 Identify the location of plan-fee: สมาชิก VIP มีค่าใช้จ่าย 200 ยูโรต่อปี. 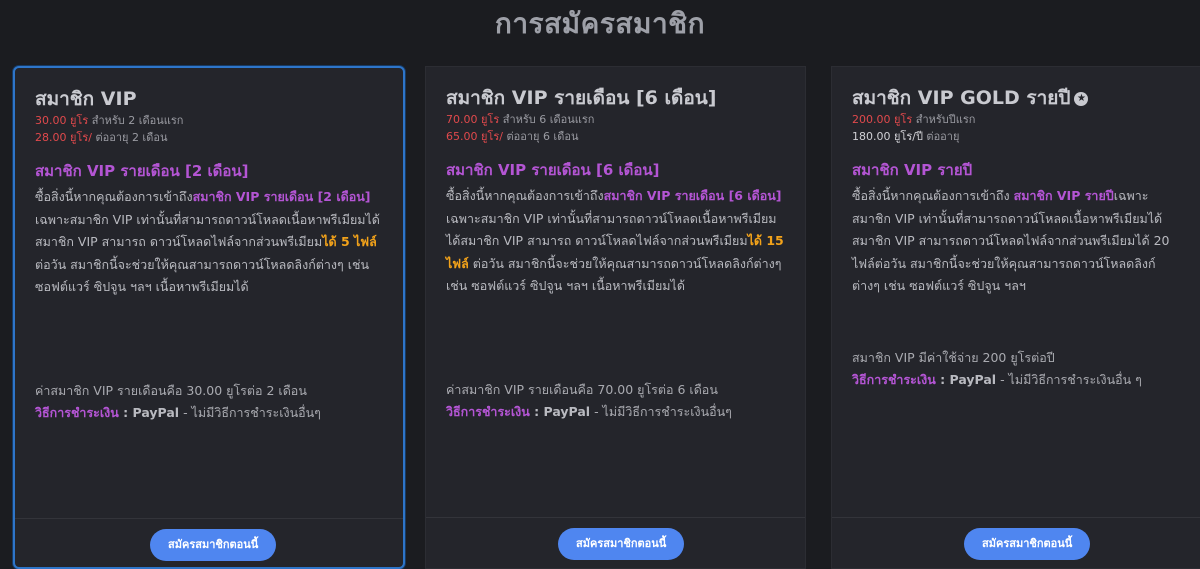
(953, 357).